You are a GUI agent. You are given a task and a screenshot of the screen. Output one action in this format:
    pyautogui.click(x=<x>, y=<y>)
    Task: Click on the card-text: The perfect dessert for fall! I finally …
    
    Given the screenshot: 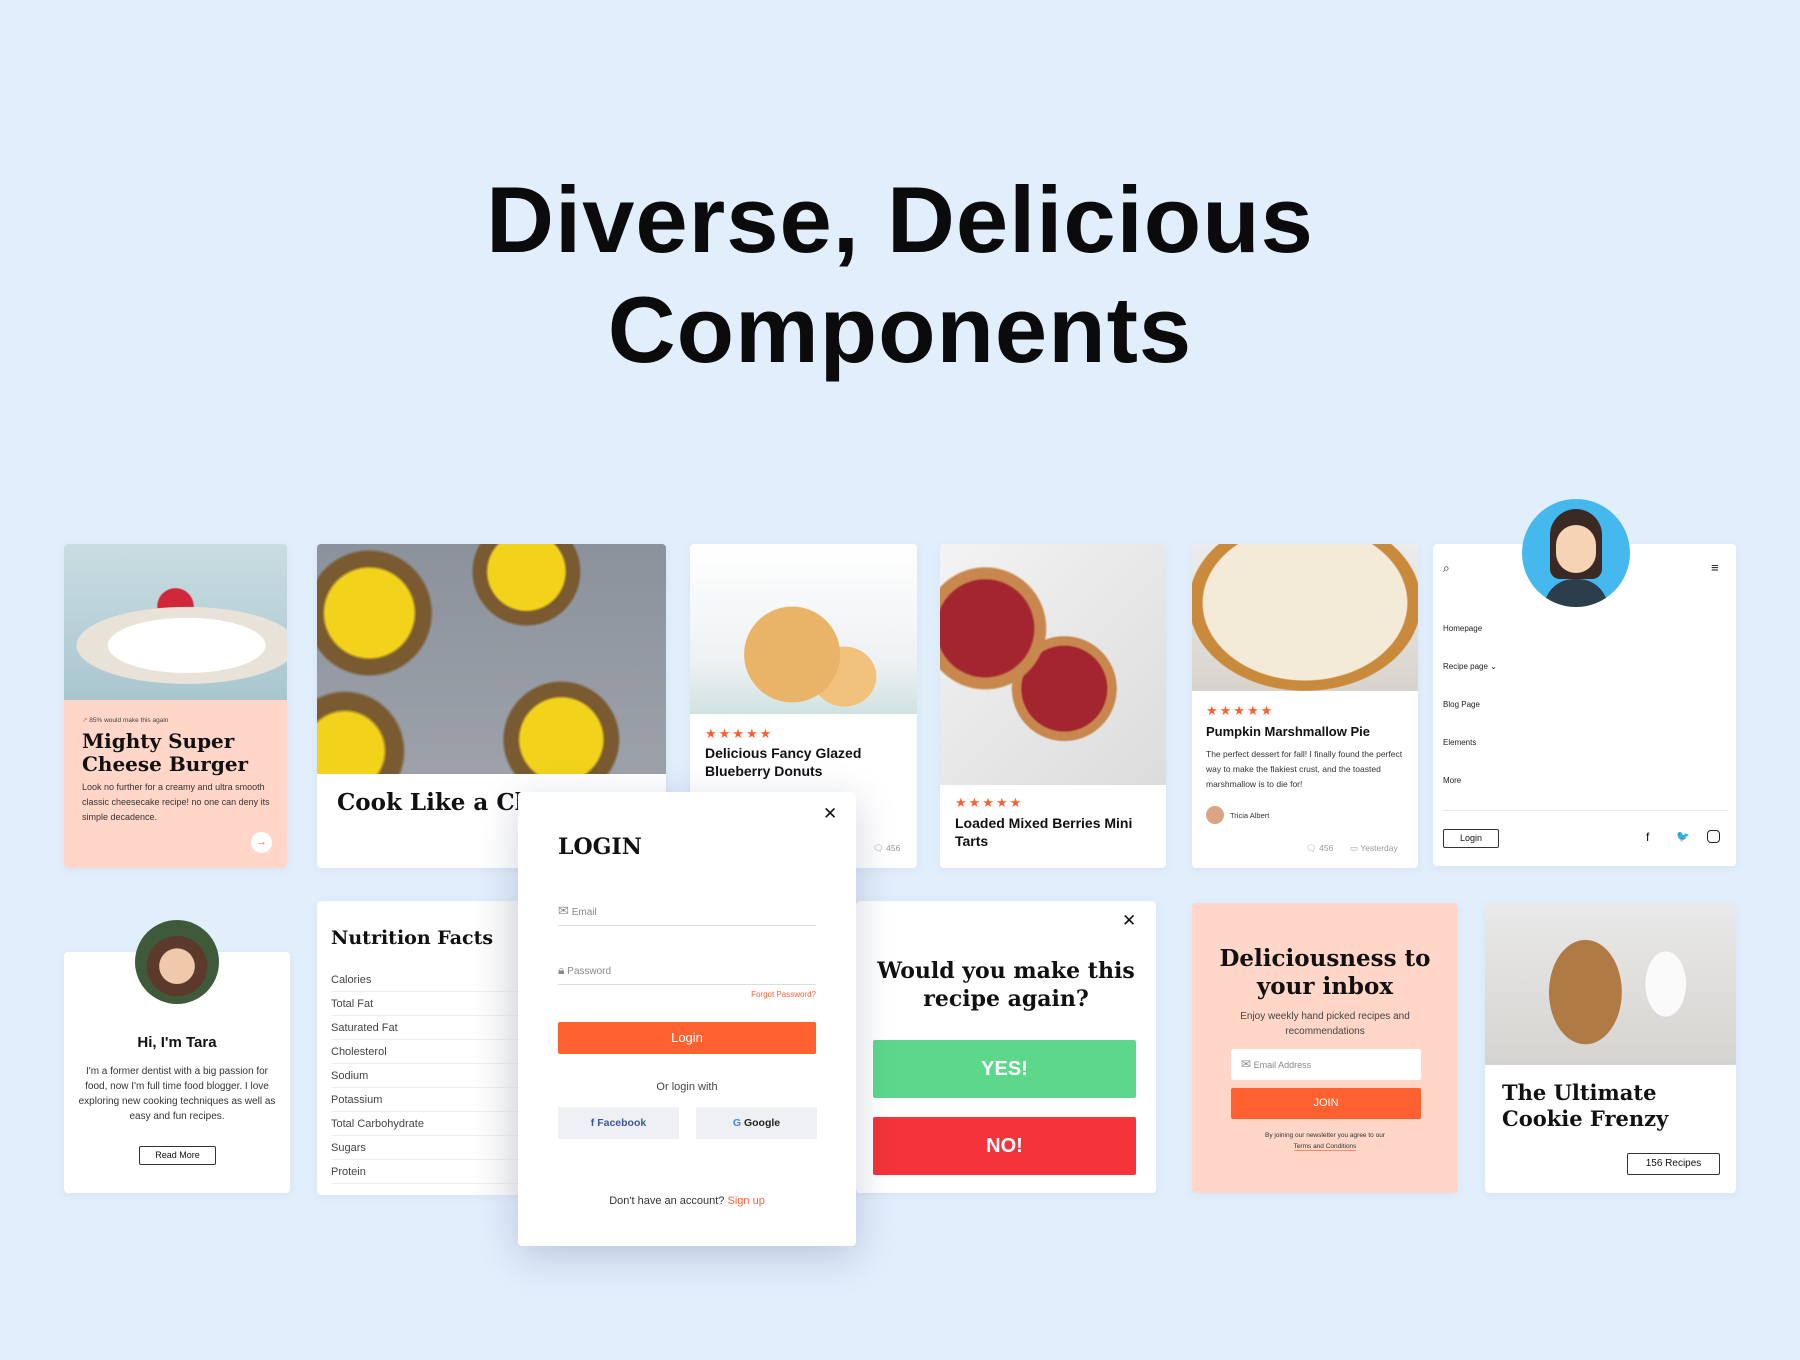 What is the action you would take?
    pyautogui.click(x=1304, y=769)
    